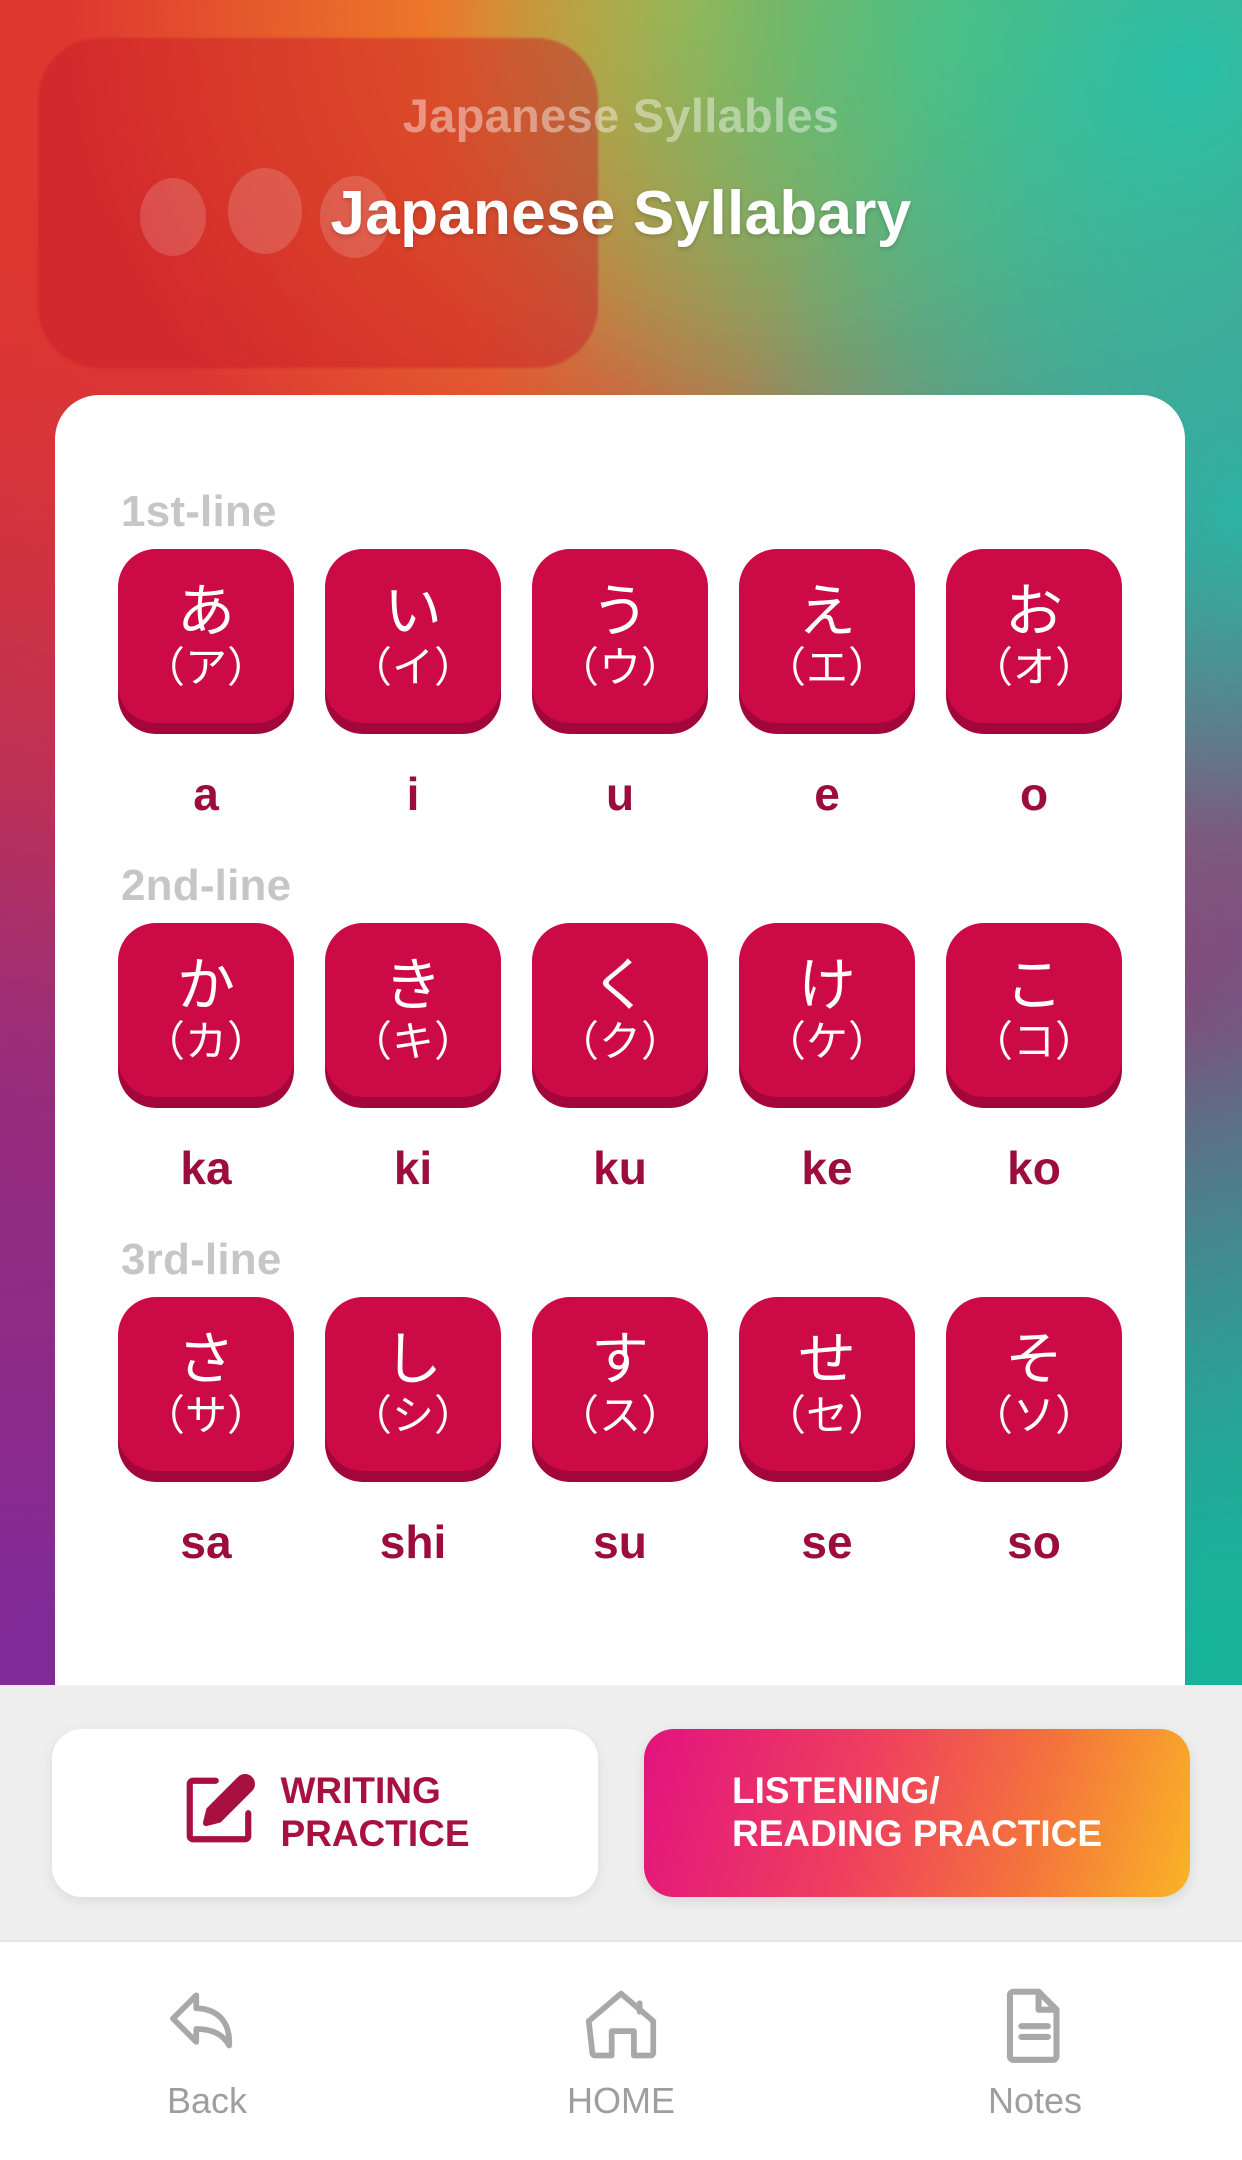 This screenshot has width=1242, height=2160. Describe the element at coordinates (205, 1415) in the screenshot. I see `katakana-glyph: （サ）` at that location.